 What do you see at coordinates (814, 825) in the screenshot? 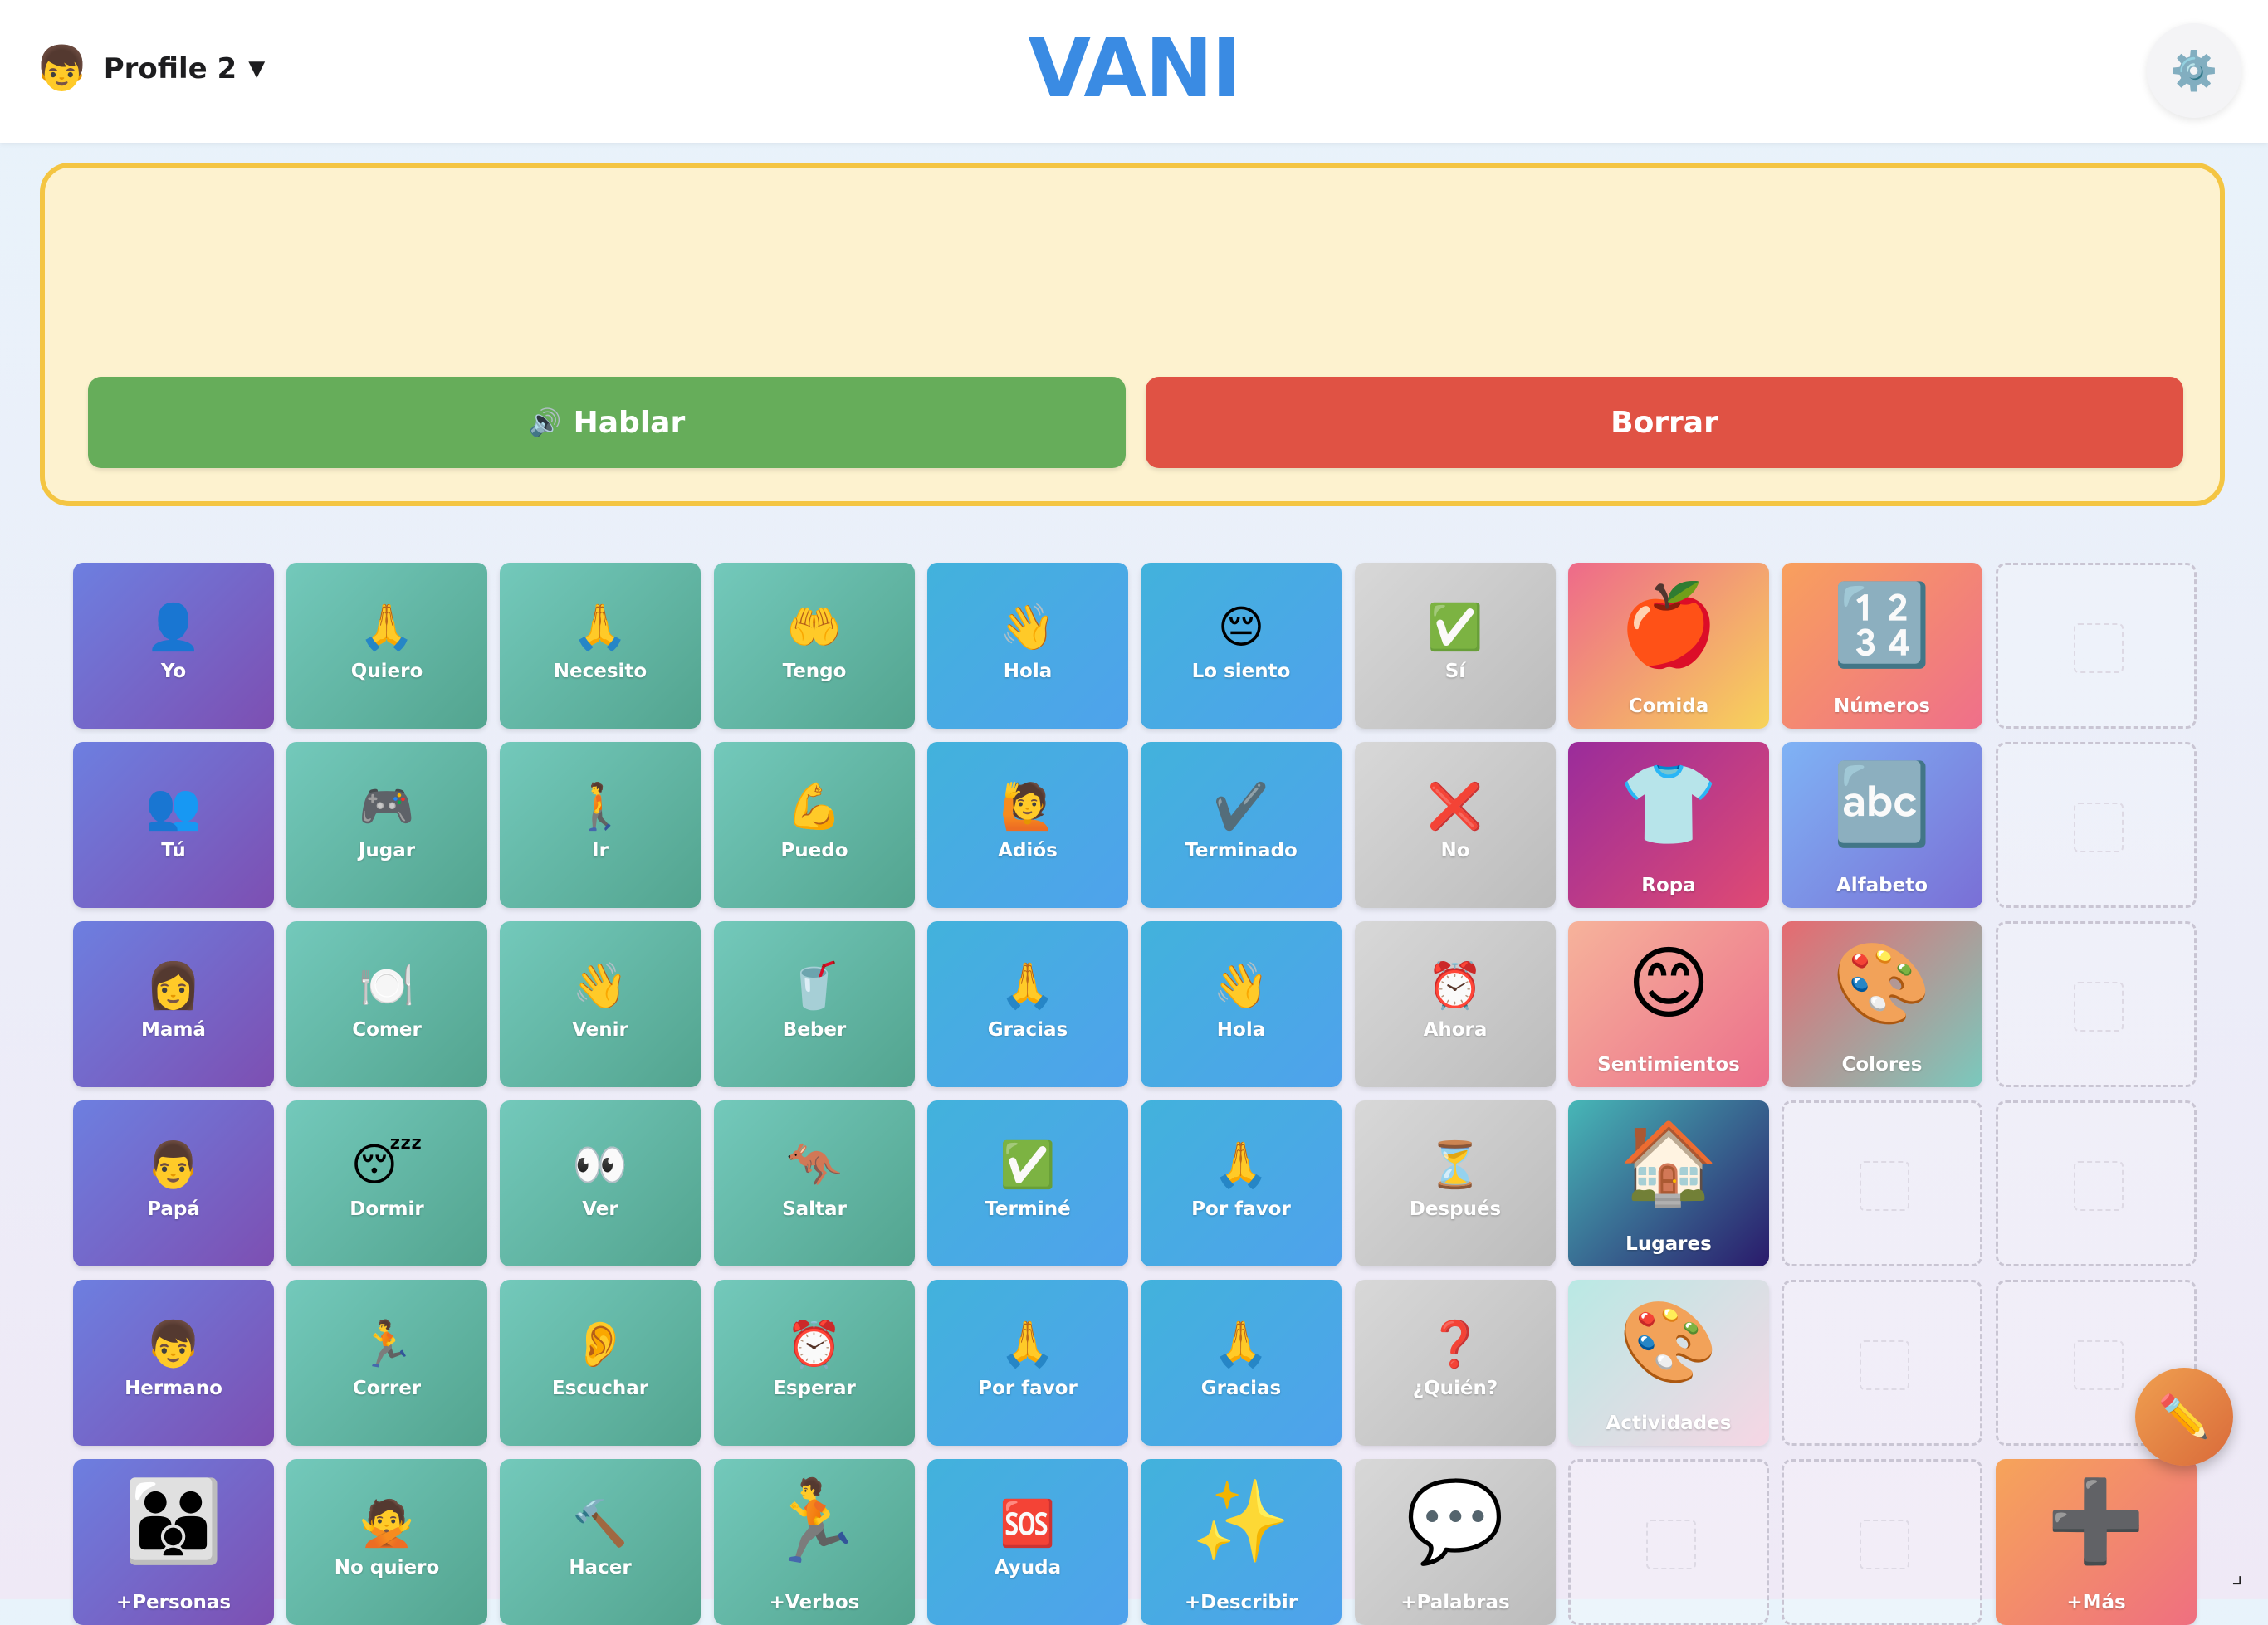
I see `tile-puedo: 💪 Puedo` at bounding box center [814, 825].